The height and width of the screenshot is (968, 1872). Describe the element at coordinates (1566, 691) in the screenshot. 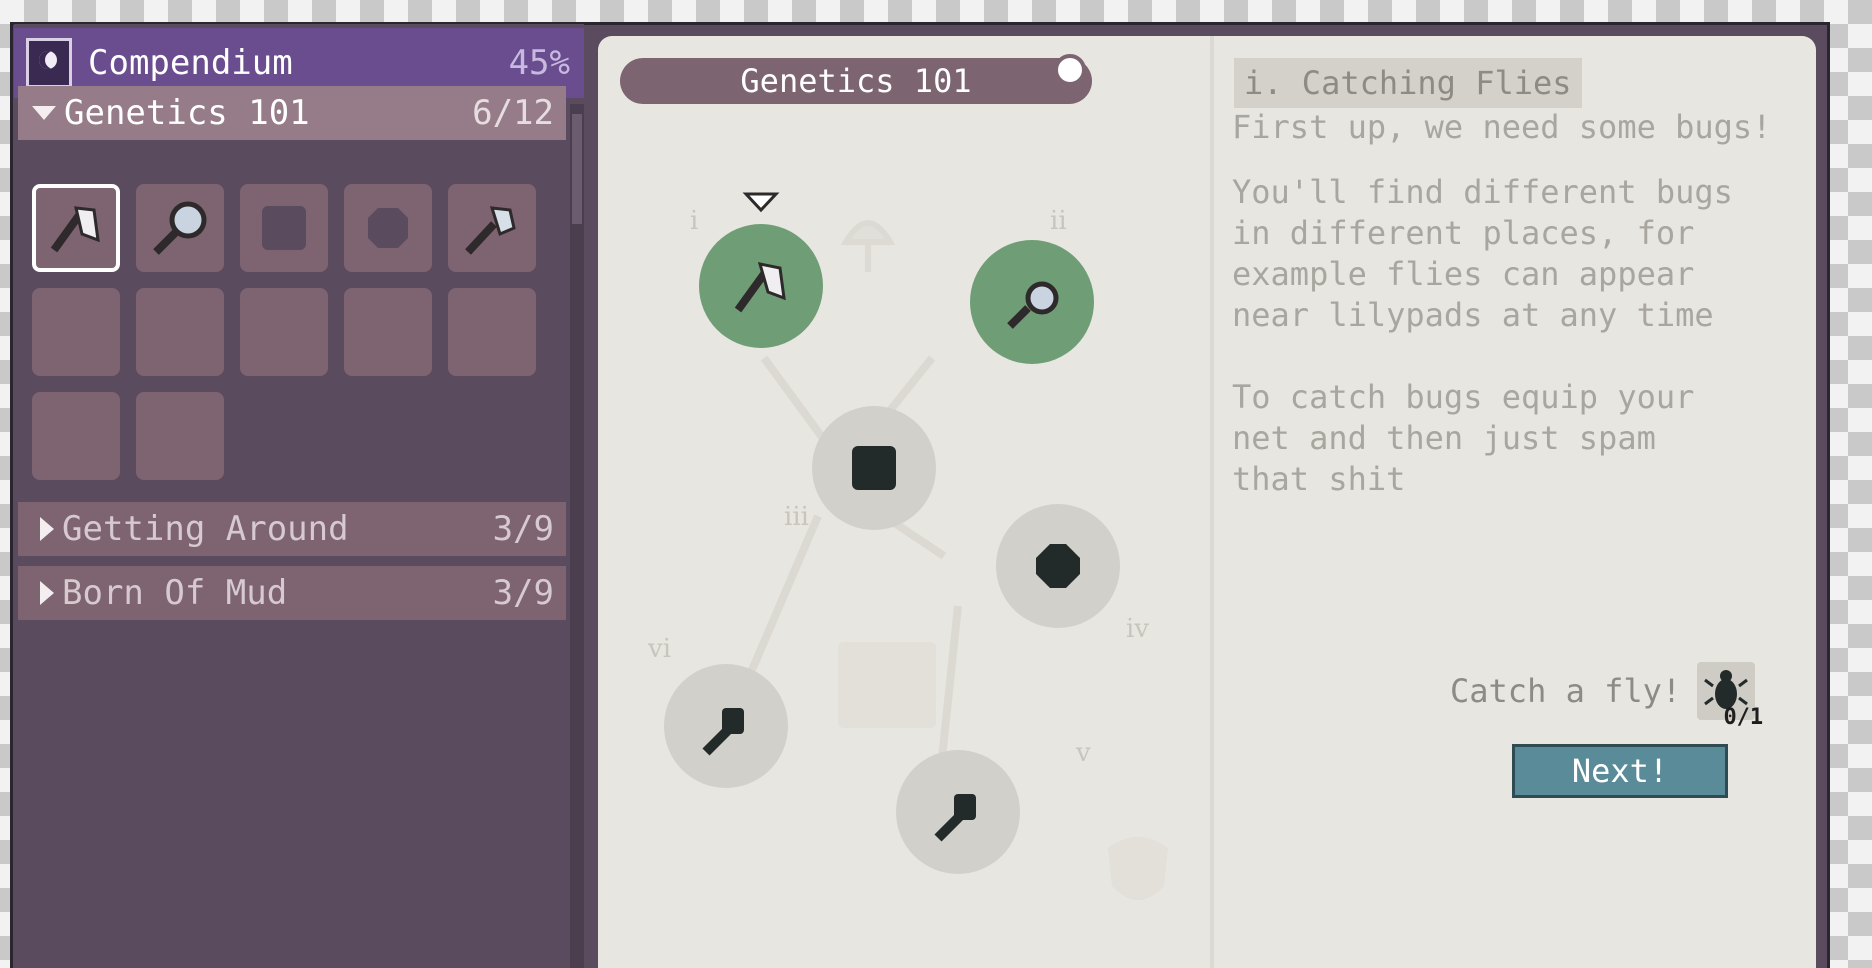

I see `task-label: Catch a fly!` at that location.